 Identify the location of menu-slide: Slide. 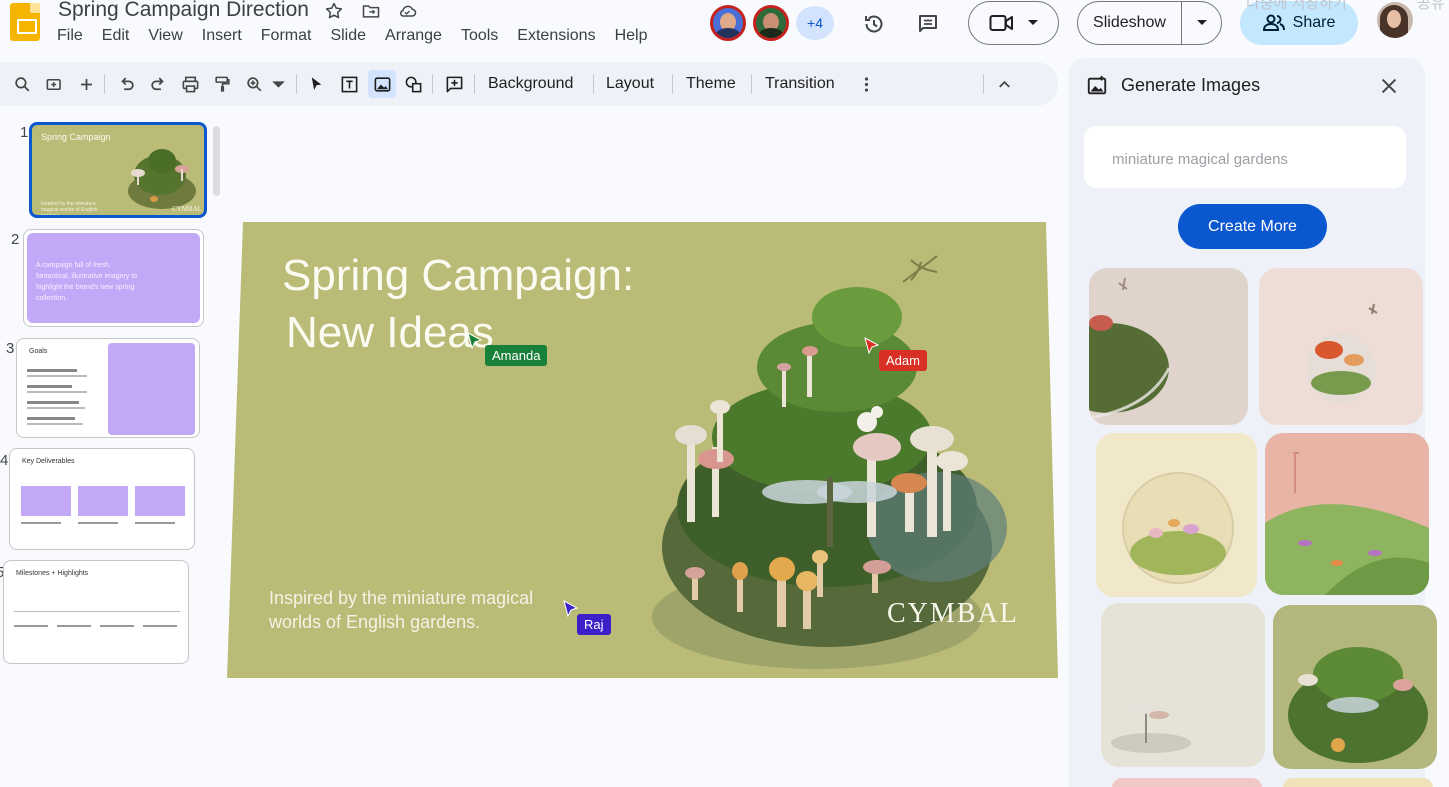
(352, 36).